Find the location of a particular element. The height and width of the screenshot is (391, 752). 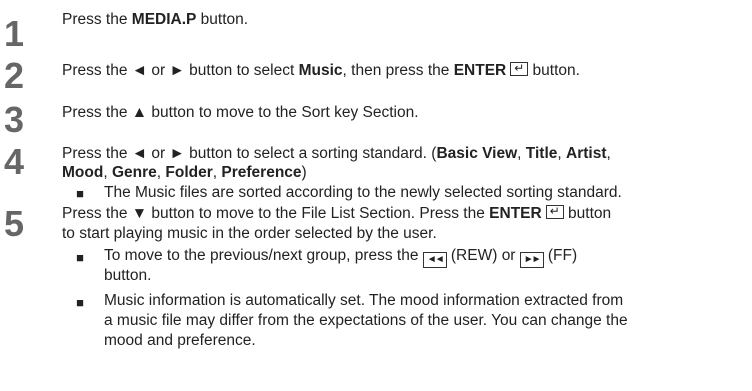

step-number-4: 4 is located at coordinates (14, 161).